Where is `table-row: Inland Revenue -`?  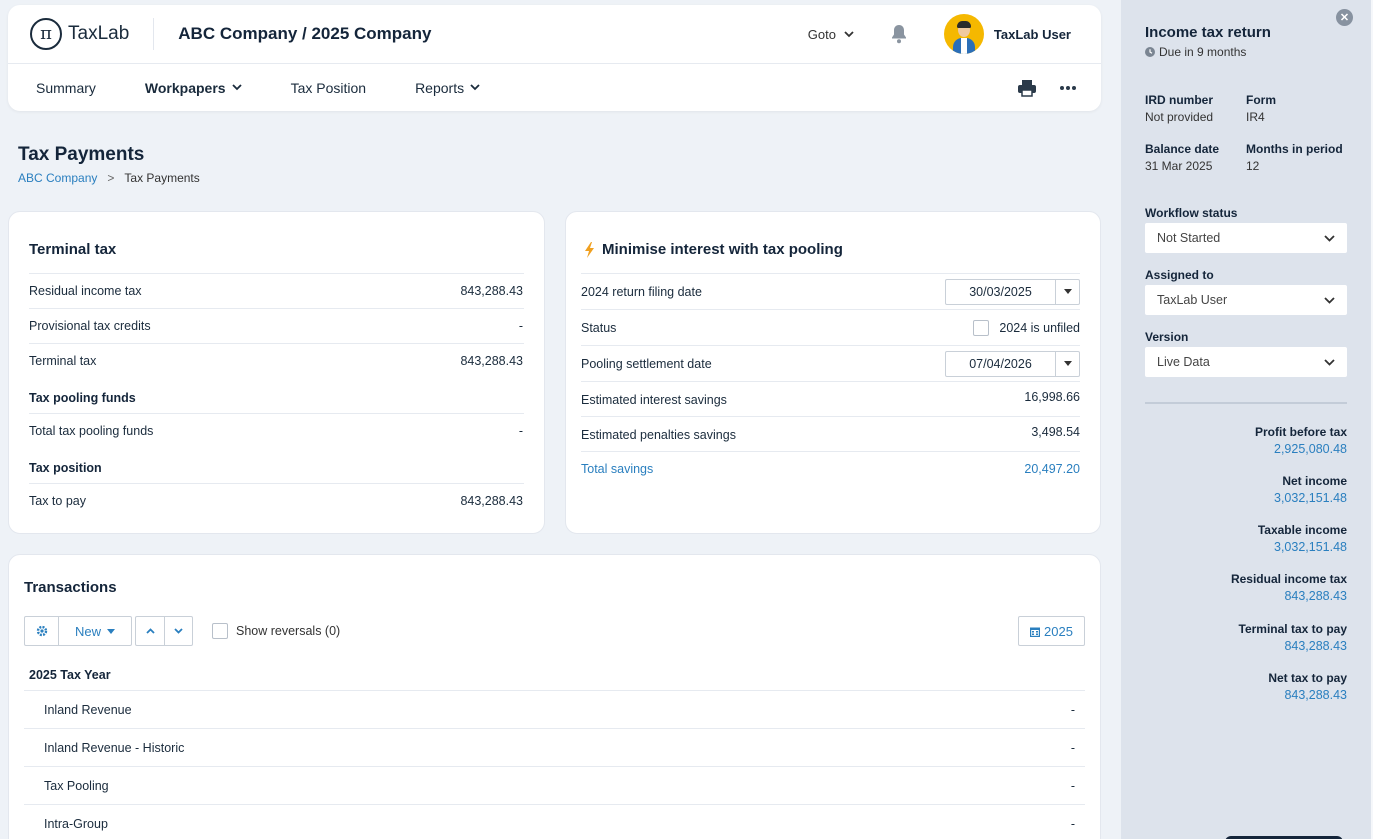
table-row: Inland Revenue - is located at coordinates (554, 709).